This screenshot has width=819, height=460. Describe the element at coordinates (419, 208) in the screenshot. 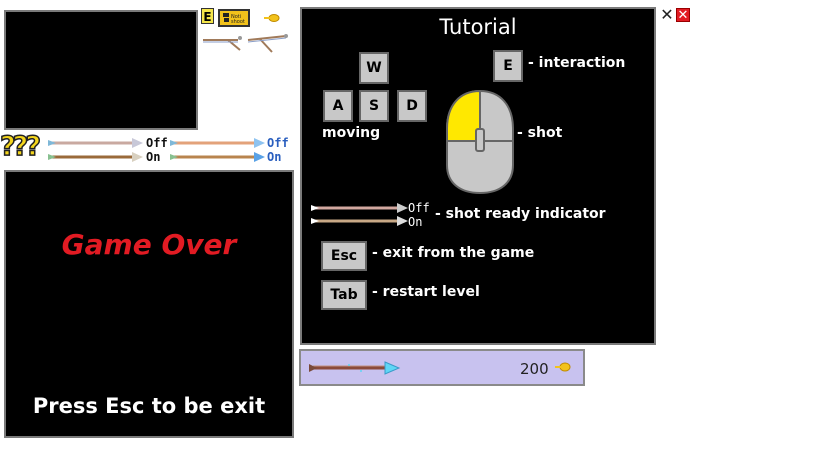

I see `indicator-off-label: Off` at that location.